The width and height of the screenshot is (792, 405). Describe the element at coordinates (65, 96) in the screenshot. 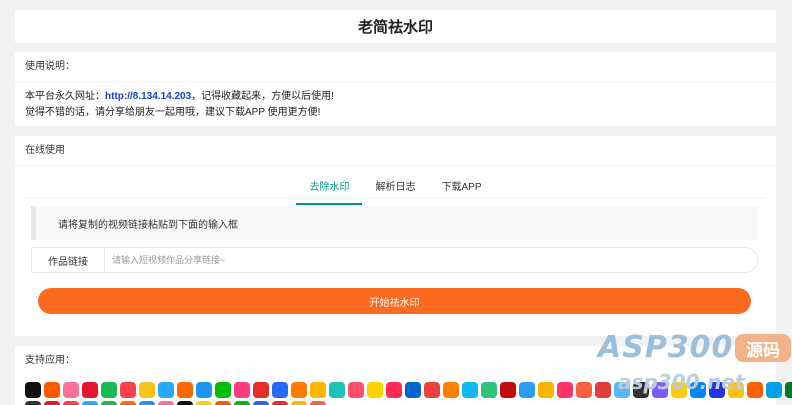

I see `url-prefix: 本平台永久网址：` at that location.